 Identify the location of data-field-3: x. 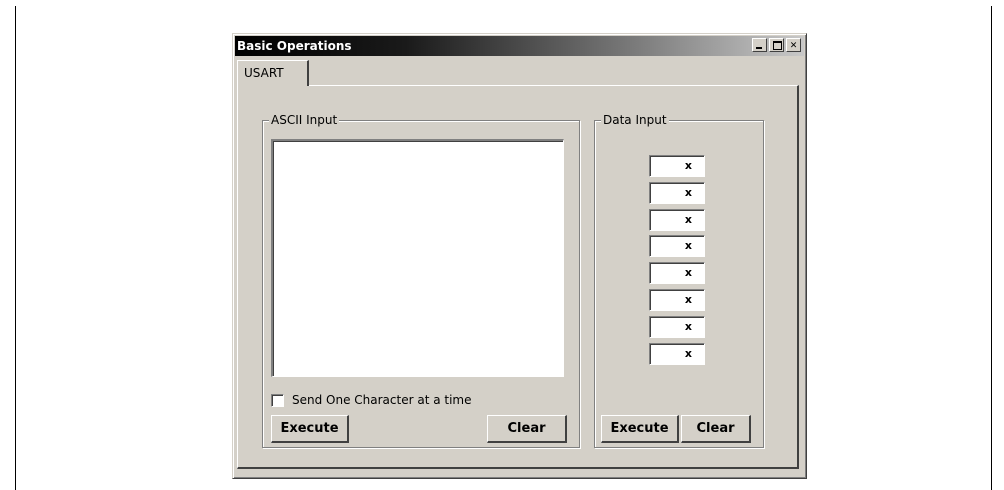
(677, 246).